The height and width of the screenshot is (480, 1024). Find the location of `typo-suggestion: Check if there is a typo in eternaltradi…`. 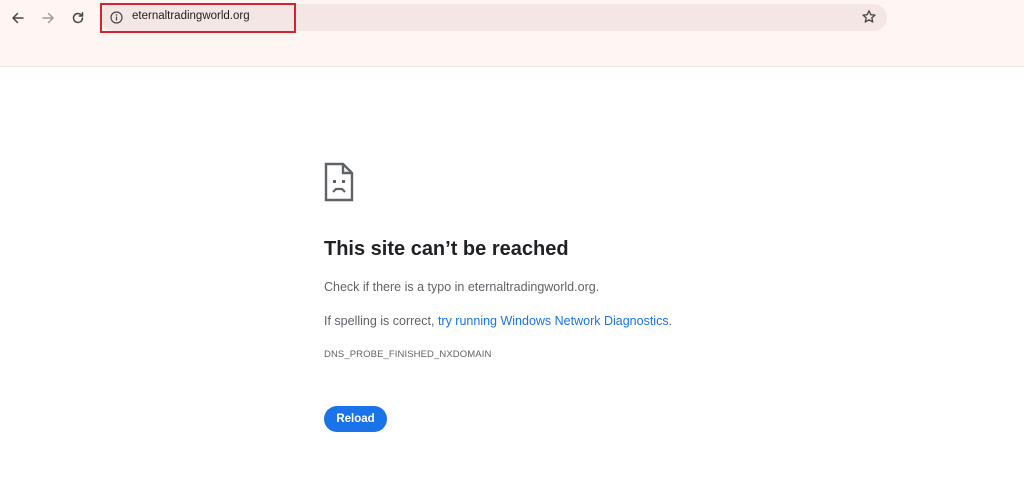

typo-suggestion: Check if there is a typo in eternaltradi… is located at coordinates (461, 287).